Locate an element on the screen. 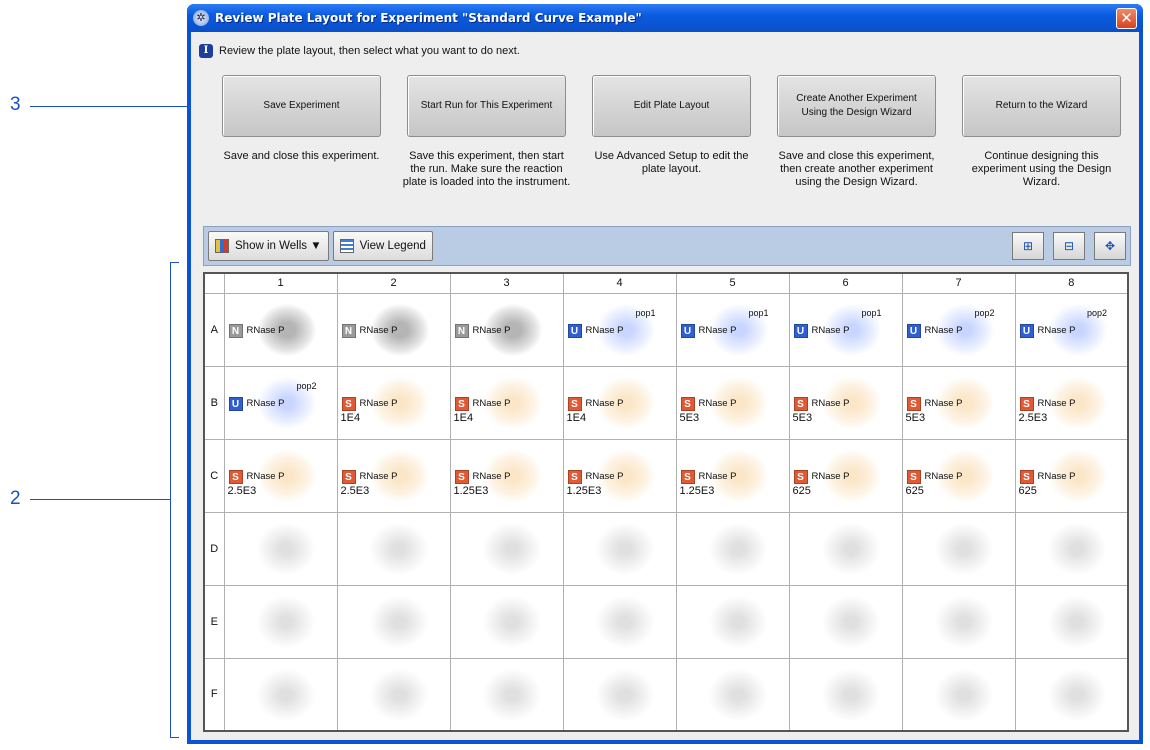 The height and width of the screenshot is (750, 1150). row-header: F is located at coordinates (214, 694).